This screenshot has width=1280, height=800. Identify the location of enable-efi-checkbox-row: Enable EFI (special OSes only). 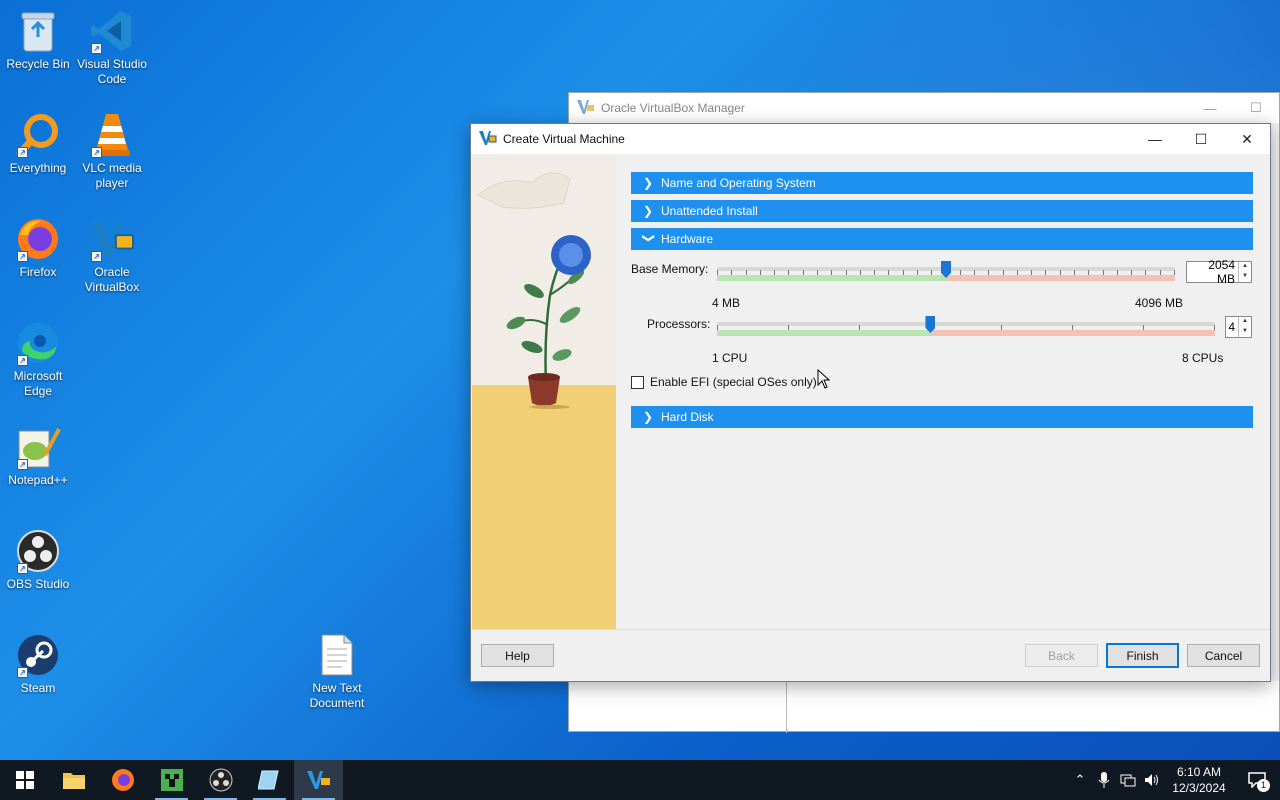
(724, 382).